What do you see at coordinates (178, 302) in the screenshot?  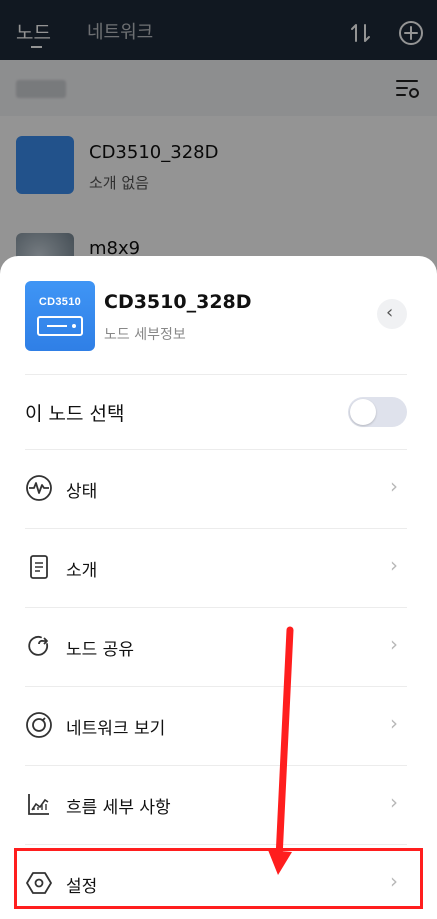 I see `sheet-node-name: CD3510_328D` at bounding box center [178, 302].